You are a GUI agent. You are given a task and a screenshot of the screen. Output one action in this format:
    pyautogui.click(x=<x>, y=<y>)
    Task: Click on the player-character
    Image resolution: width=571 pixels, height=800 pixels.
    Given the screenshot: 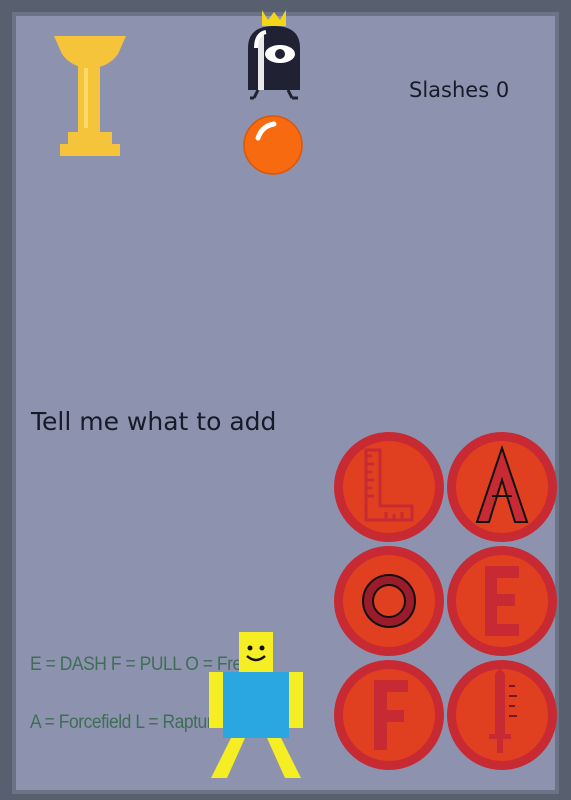 What is the action you would take?
    pyautogui.click(x=256, y=705)
    